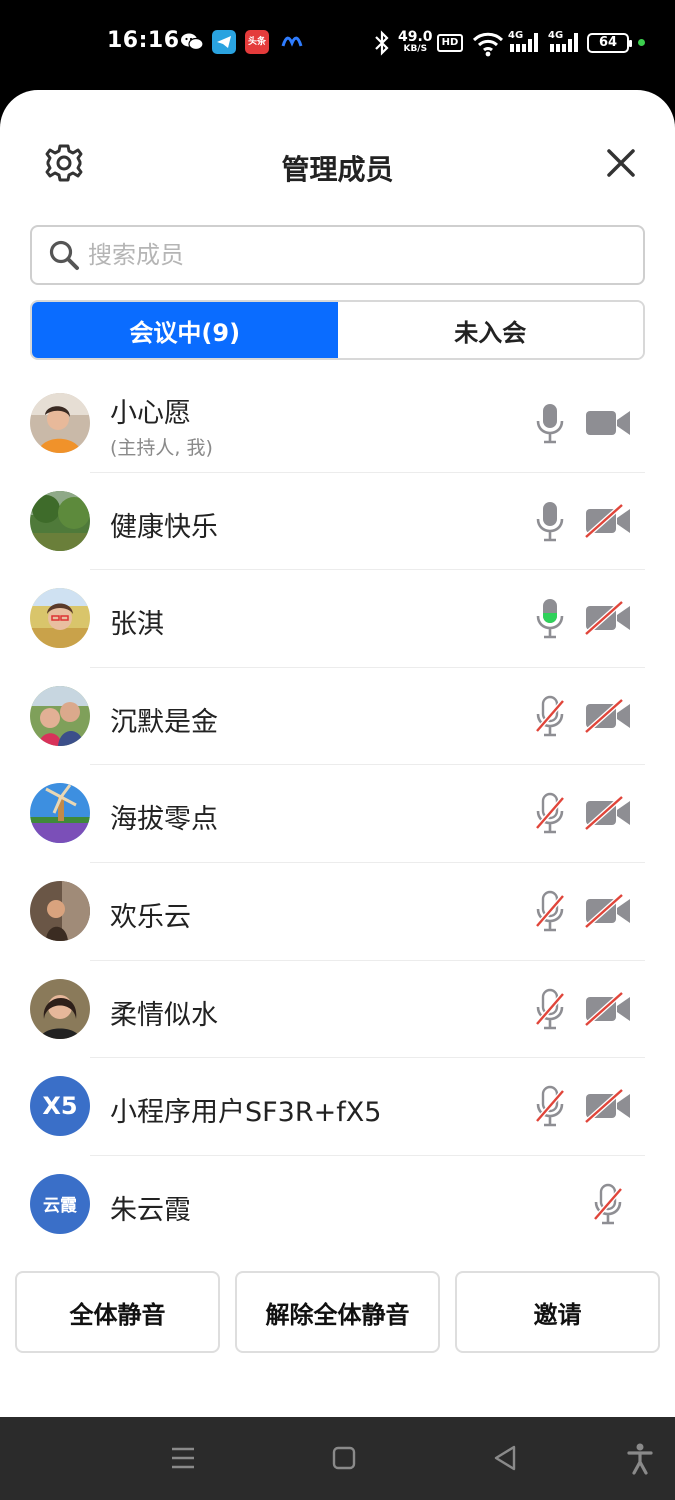  I want to click on tab-in-meeting: 会议中(9), so click(185, 330).